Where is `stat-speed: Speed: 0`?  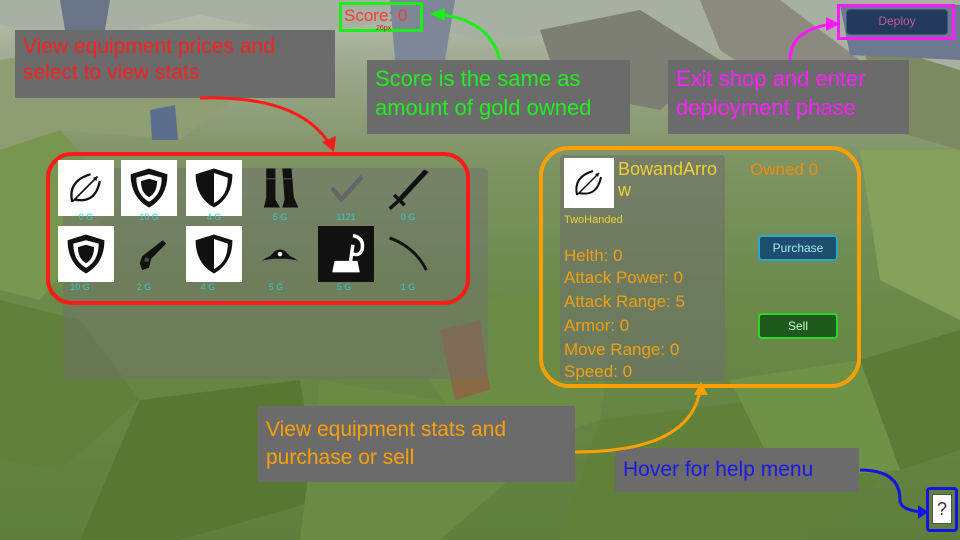
stat-speed: Speed: 0 is located at coordinates (598, 371).